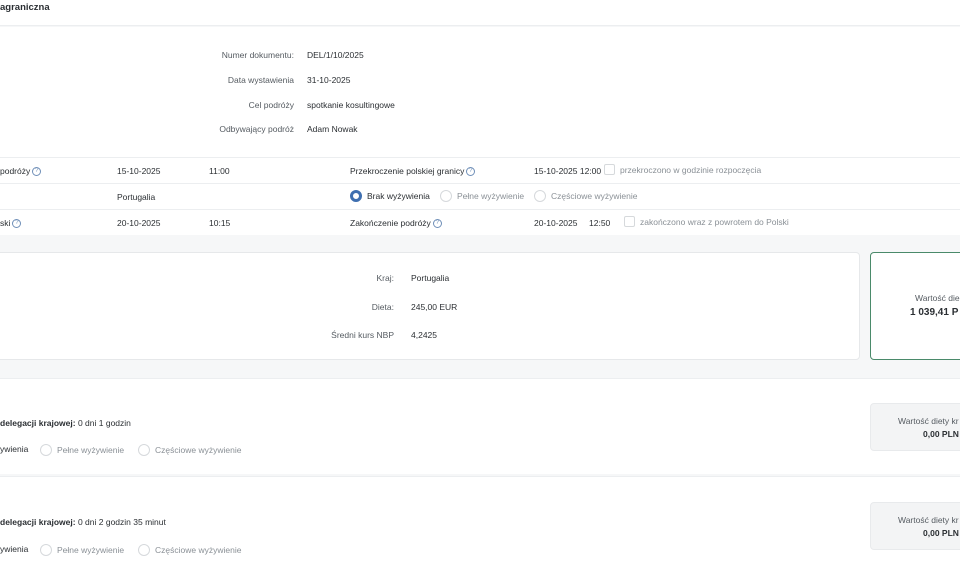  What do you see at coordinates (407, 171) in the screenshot?
I see `border-crossing-label: Przekroczenie polskiej granicy` at bounding box center [407, 171].